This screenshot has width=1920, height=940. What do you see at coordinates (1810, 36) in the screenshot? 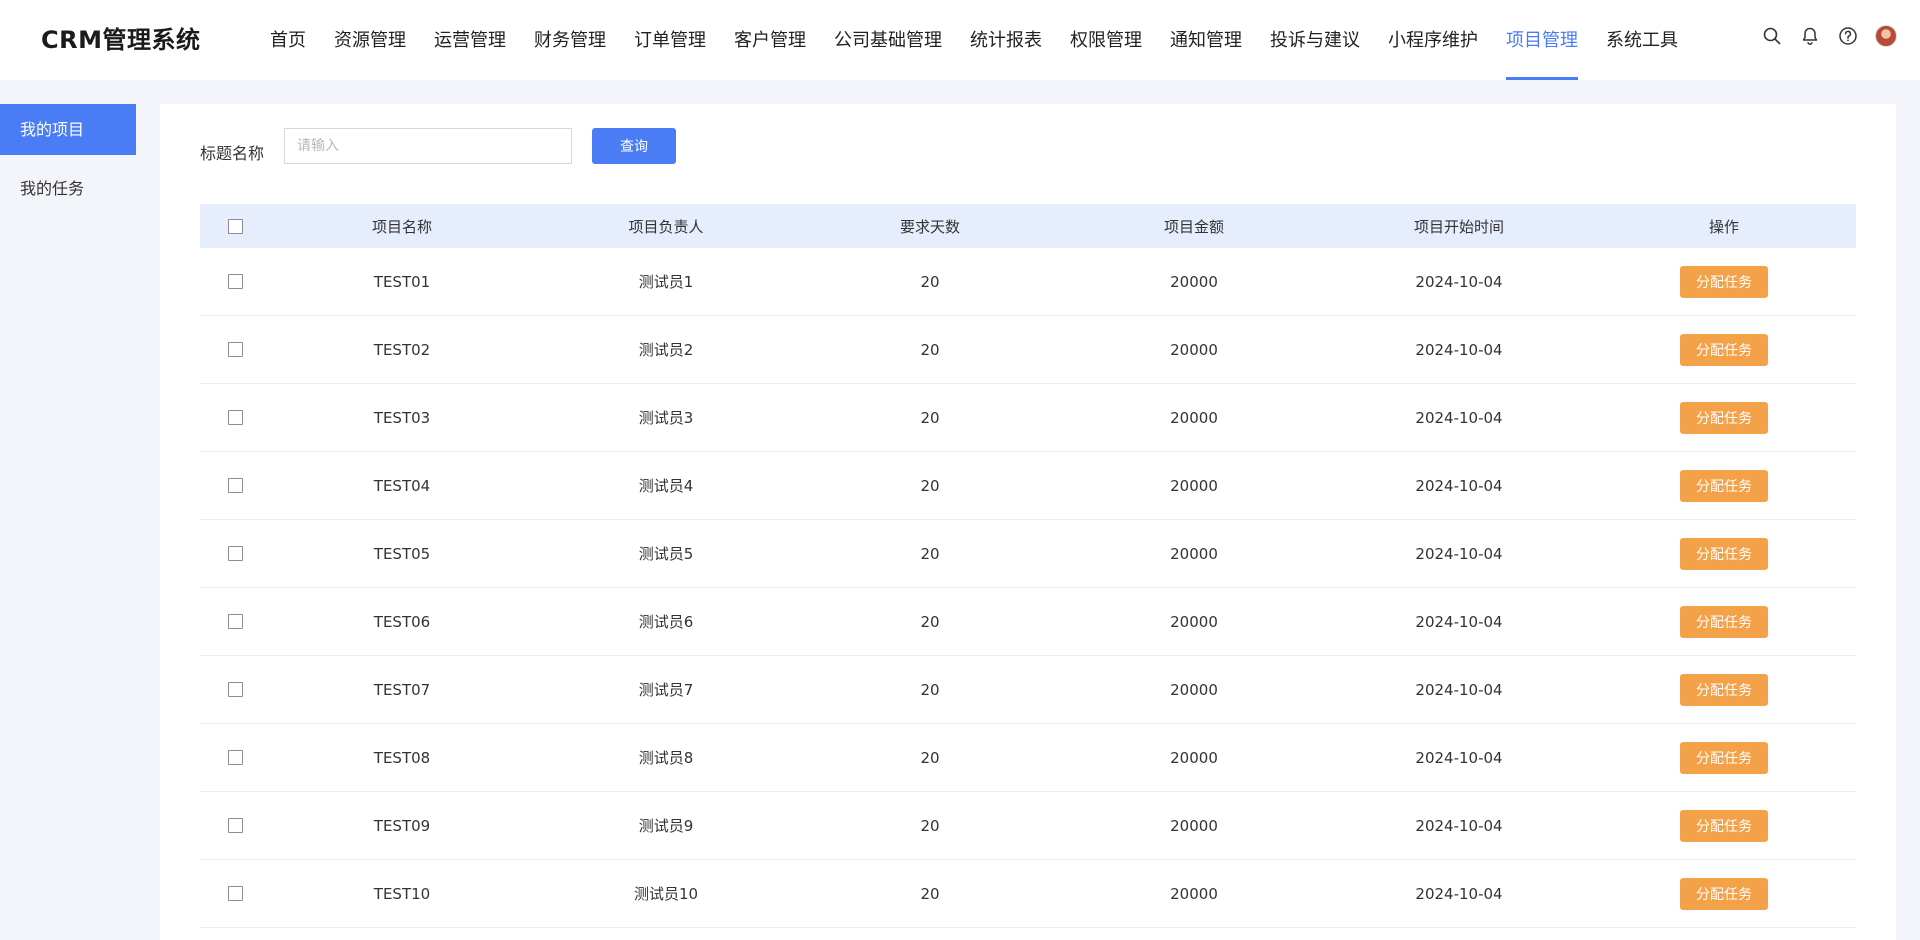
I see `bell-icon` at bounding box center [1810, 36].